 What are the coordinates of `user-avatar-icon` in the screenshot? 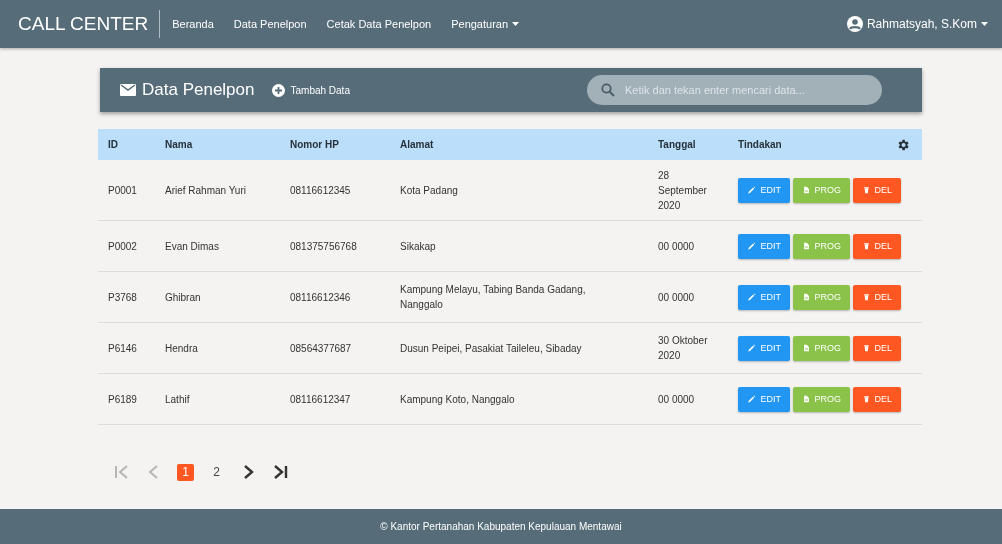 It's located at (854, 24).